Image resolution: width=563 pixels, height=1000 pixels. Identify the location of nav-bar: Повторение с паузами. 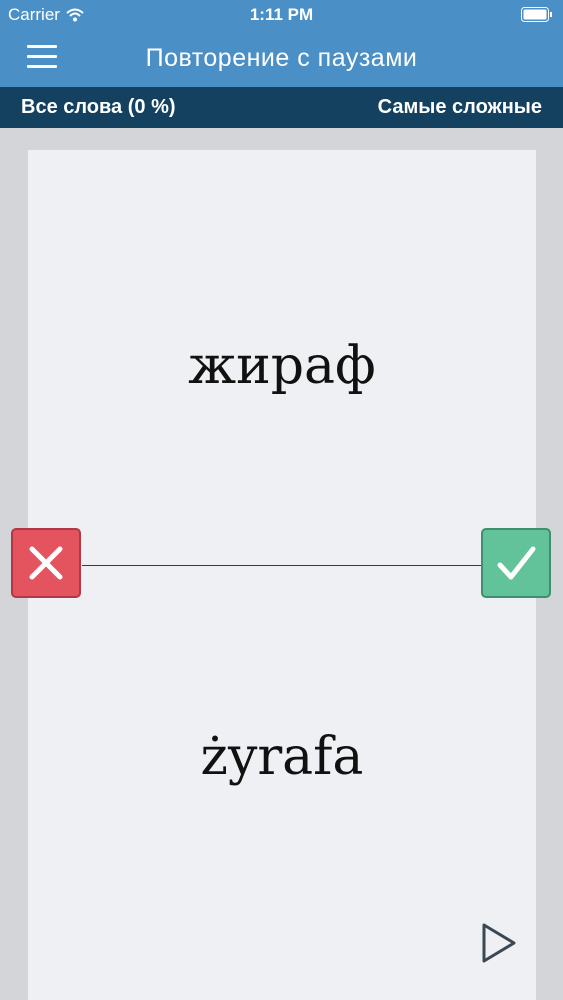
(281, 58).